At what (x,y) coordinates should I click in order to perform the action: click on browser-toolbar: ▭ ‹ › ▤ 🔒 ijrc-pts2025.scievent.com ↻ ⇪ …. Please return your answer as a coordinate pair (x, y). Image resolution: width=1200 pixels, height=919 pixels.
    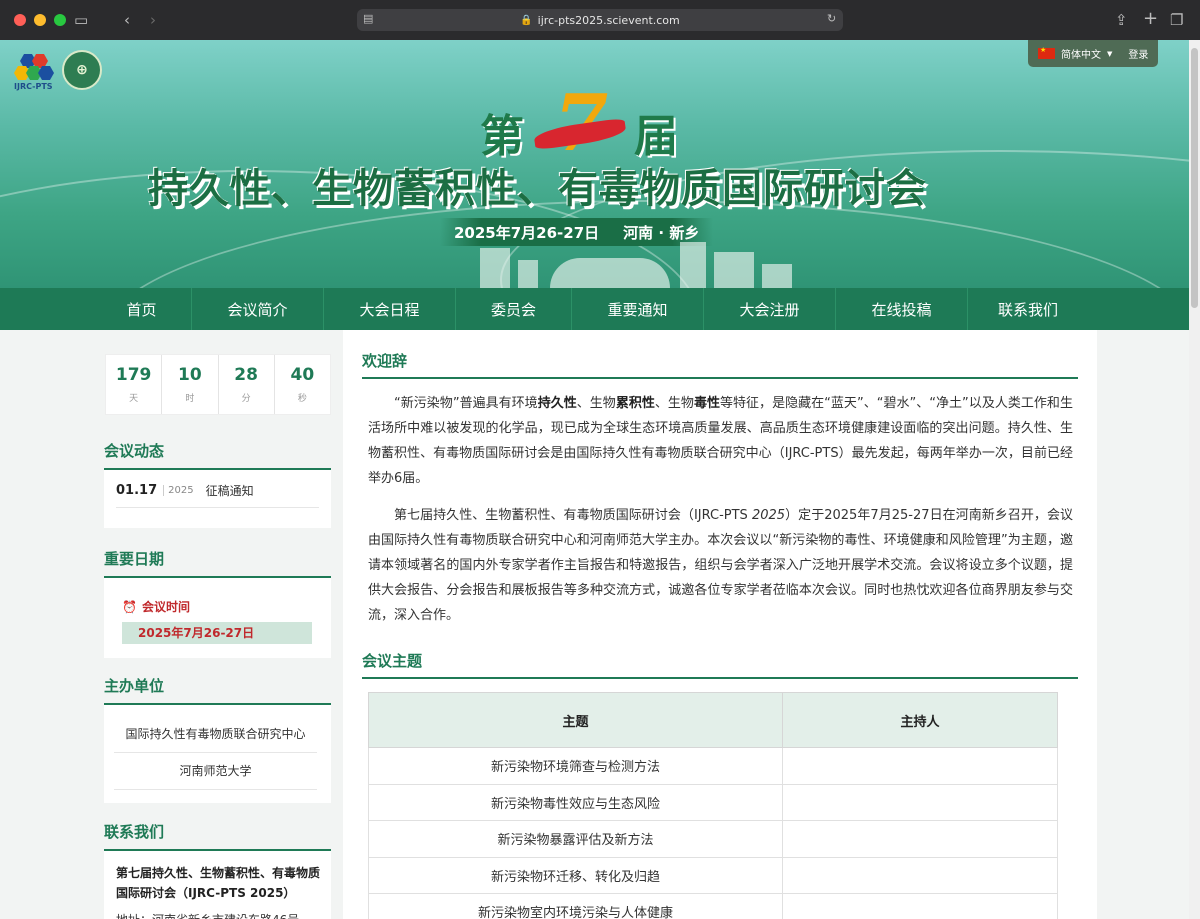
    Looking at the image, I should click on (600, 20).